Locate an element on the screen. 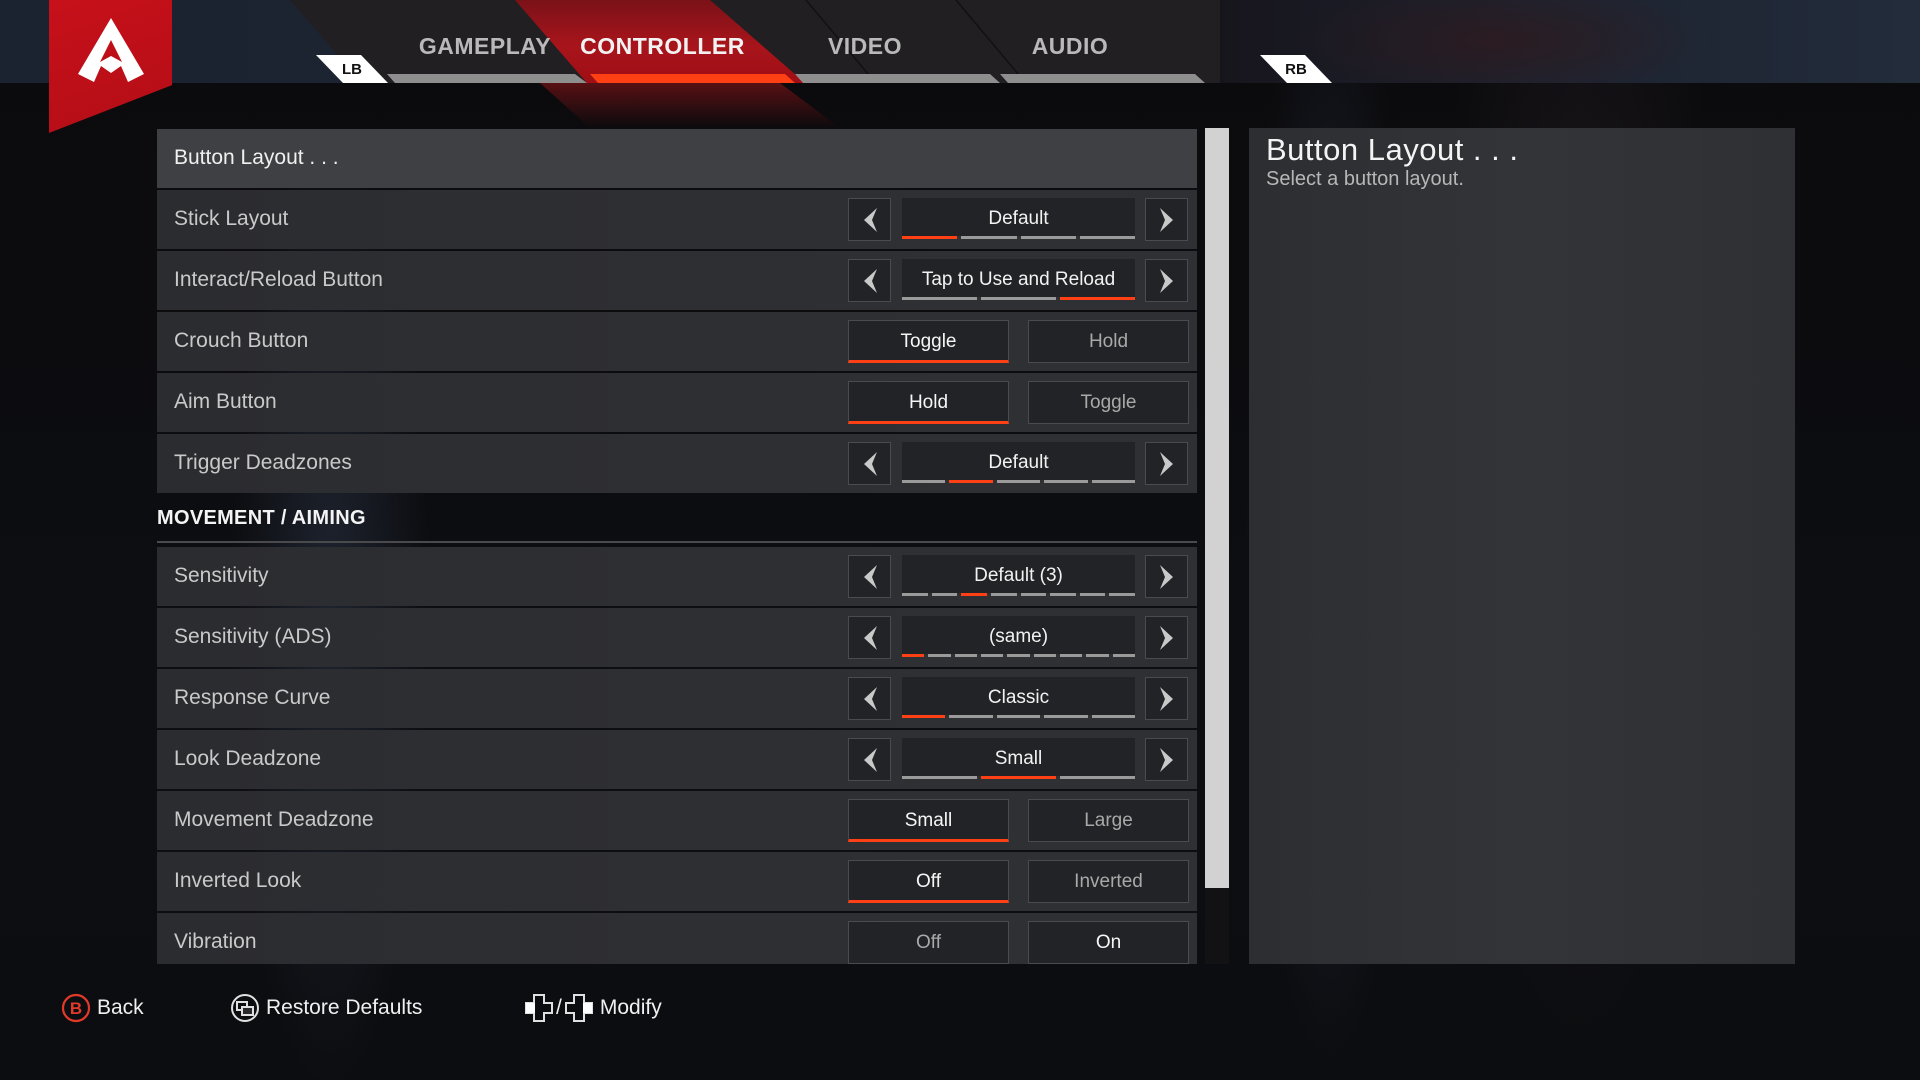 The height and width of the screenshot is (1080, 1920). section-header-movement-aiming: MOVEMENT / AIMING is located at coordinates (677, 519).